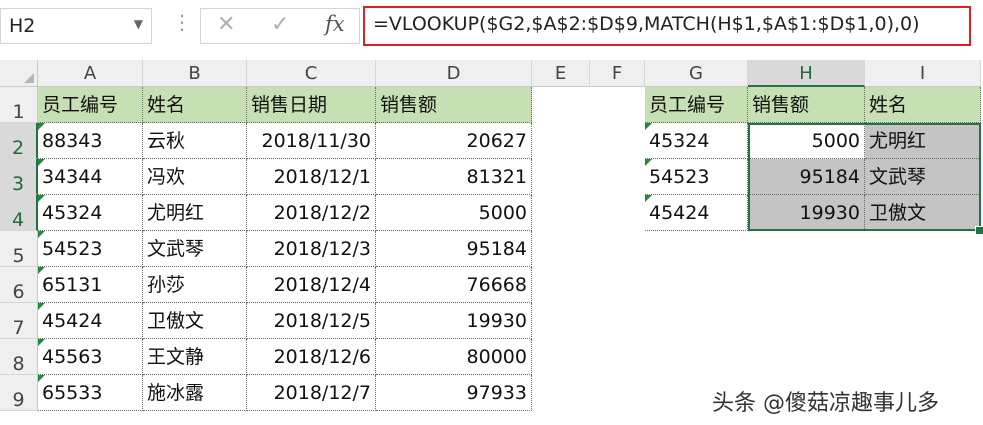 The height and width of the screenshot is (425, 983). Describe the element at coordinates (923, 213) in the screenshot. I see `table2-cell: 卫傲文` at that location.